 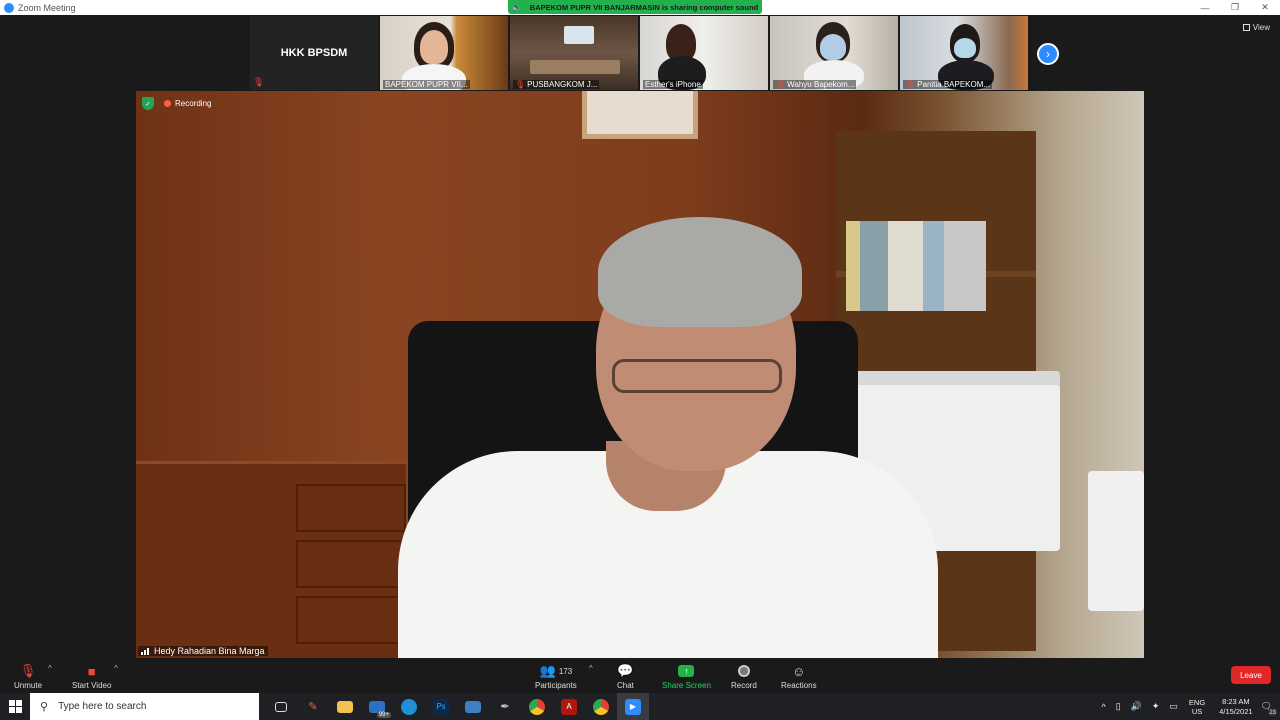 I want to click on task-view-icon, so click(x=281, y=706).